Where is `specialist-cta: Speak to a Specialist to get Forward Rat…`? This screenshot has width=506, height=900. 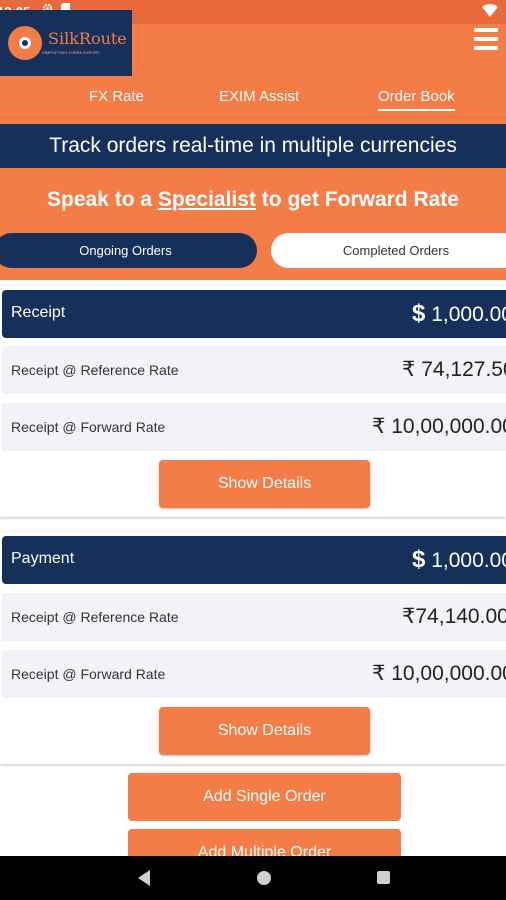 specialist-cta: Speak to a Specialist to get Forward Rat… is located at coordinates (253, 199).